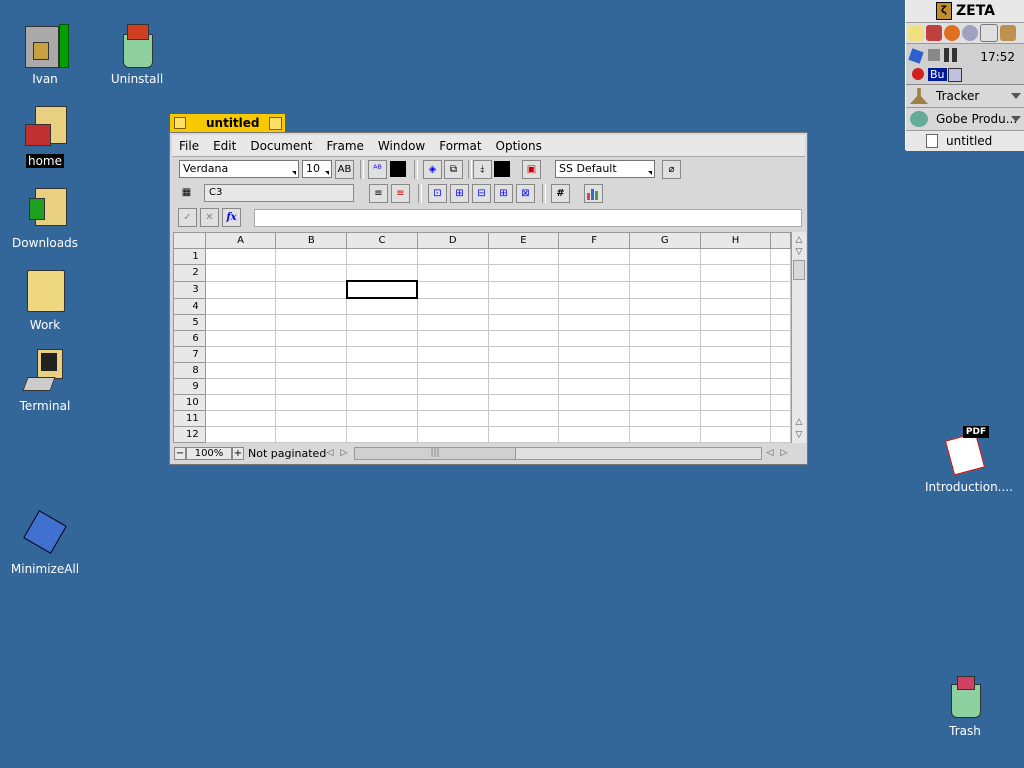  What do you see at coordinates (594, 240) in the screenshot?
I see `column-header: F` at bounding box center [594, 240].